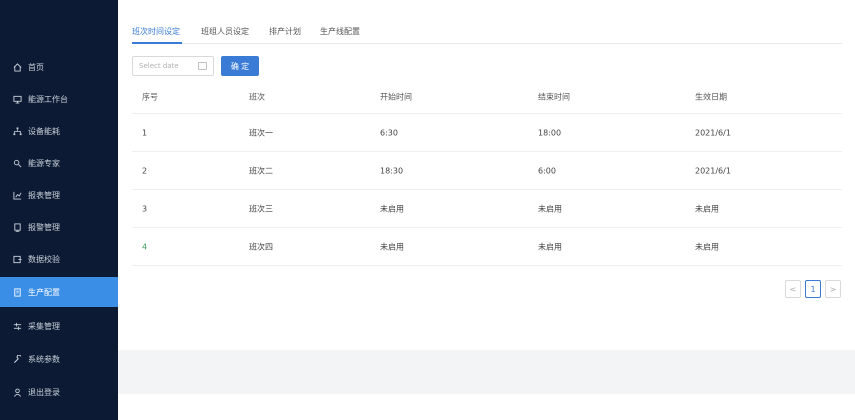 The height and width of the screenshot is (420, 855). I want to click on date-picker-input: Select date, so click(173, 66).